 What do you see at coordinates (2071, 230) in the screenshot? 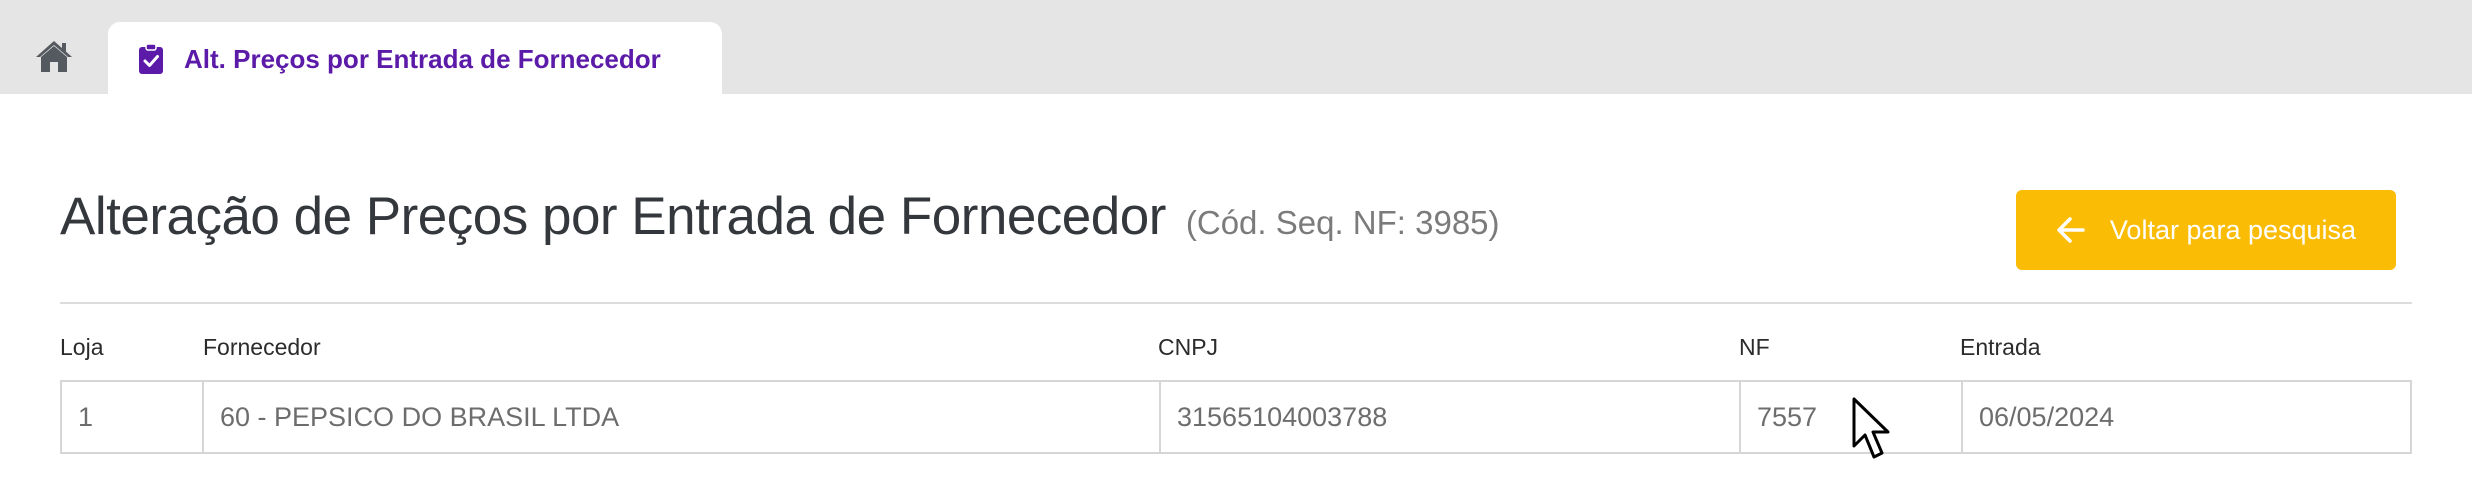
I see `arrow-left-icon` at bounding box center [2071, 230].